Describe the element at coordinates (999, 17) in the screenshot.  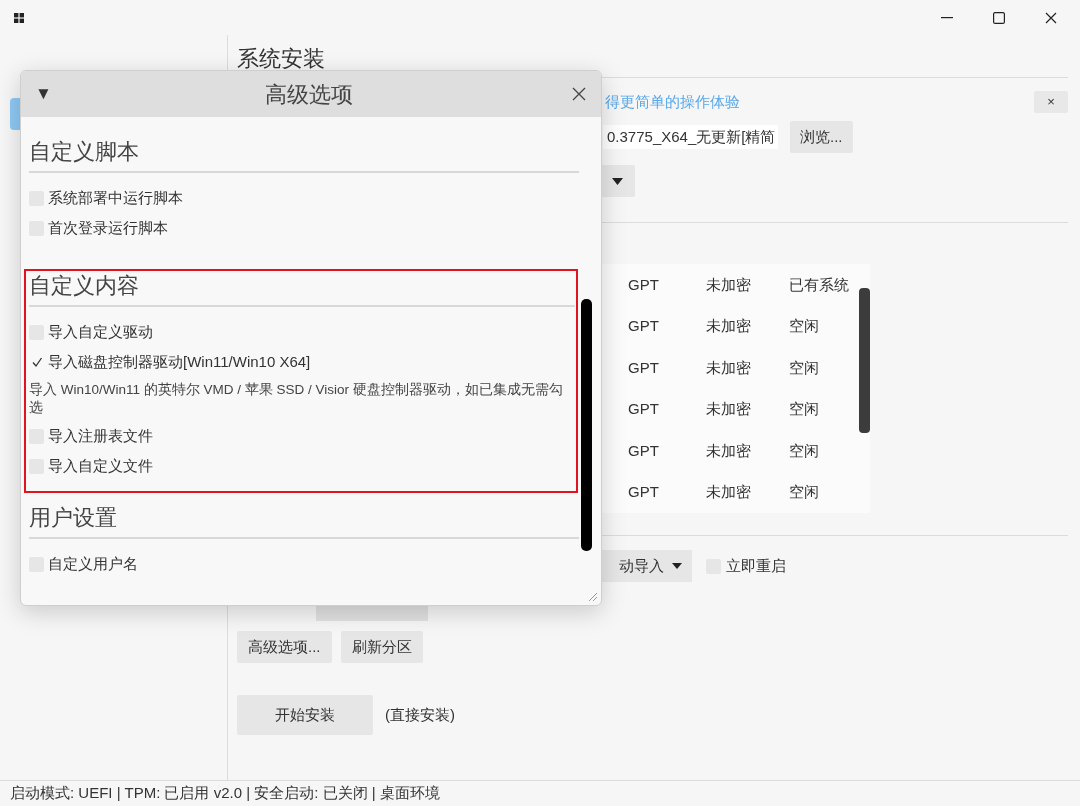
I see `maximize-icon` at that location.